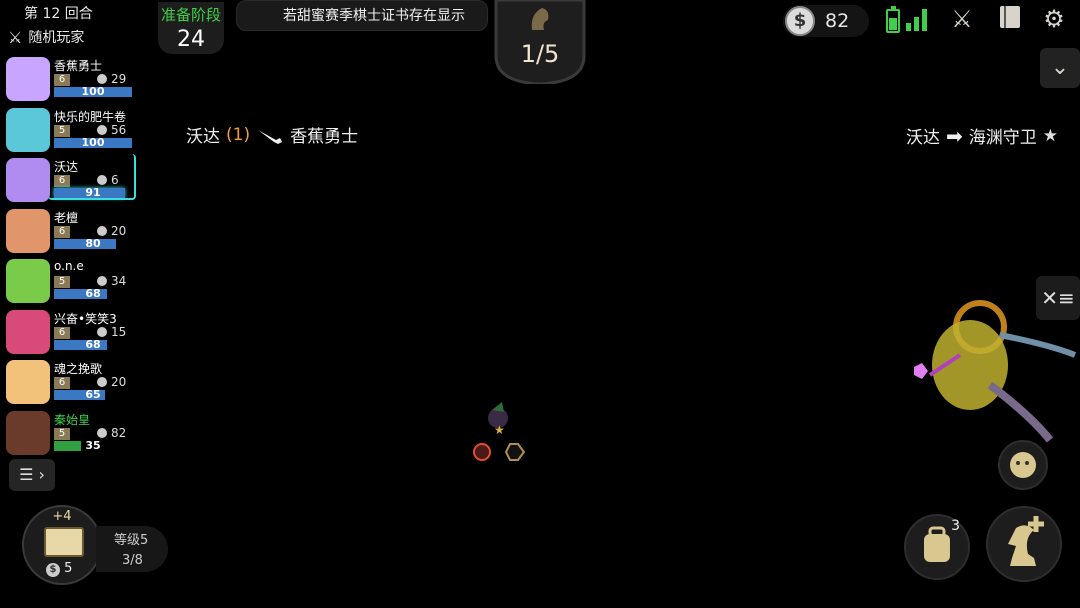 Image resolution: width=1080 pixels, height=608 pixels. Describe the element at coordinates (540, 54) in the screenshot. I see `round-counter: 1/5` at that location.